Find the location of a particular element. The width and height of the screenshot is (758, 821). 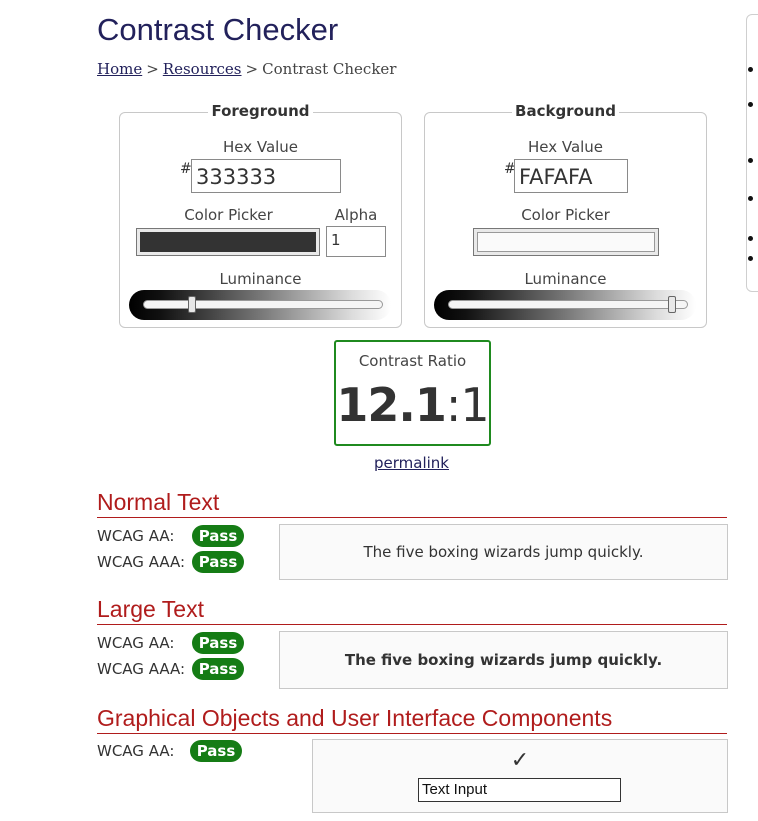

sidebar-panel is located at coordinates (752, 153).